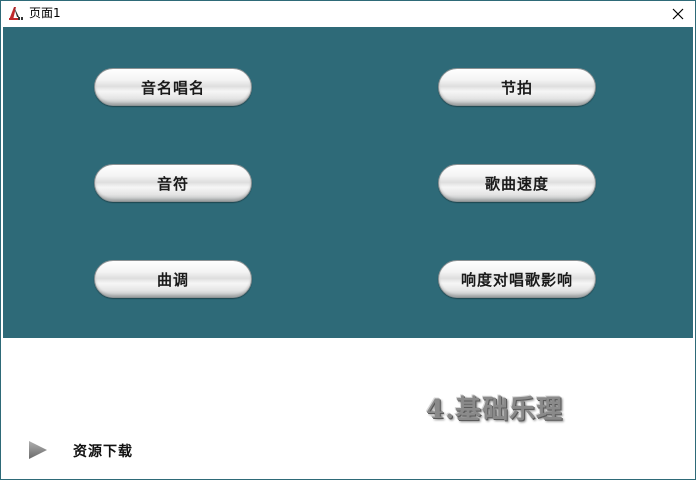  What do you see at coordinates (173, 183) in the screenshot?
I see `notes-button: 音符` at bounding box center [173, 183].